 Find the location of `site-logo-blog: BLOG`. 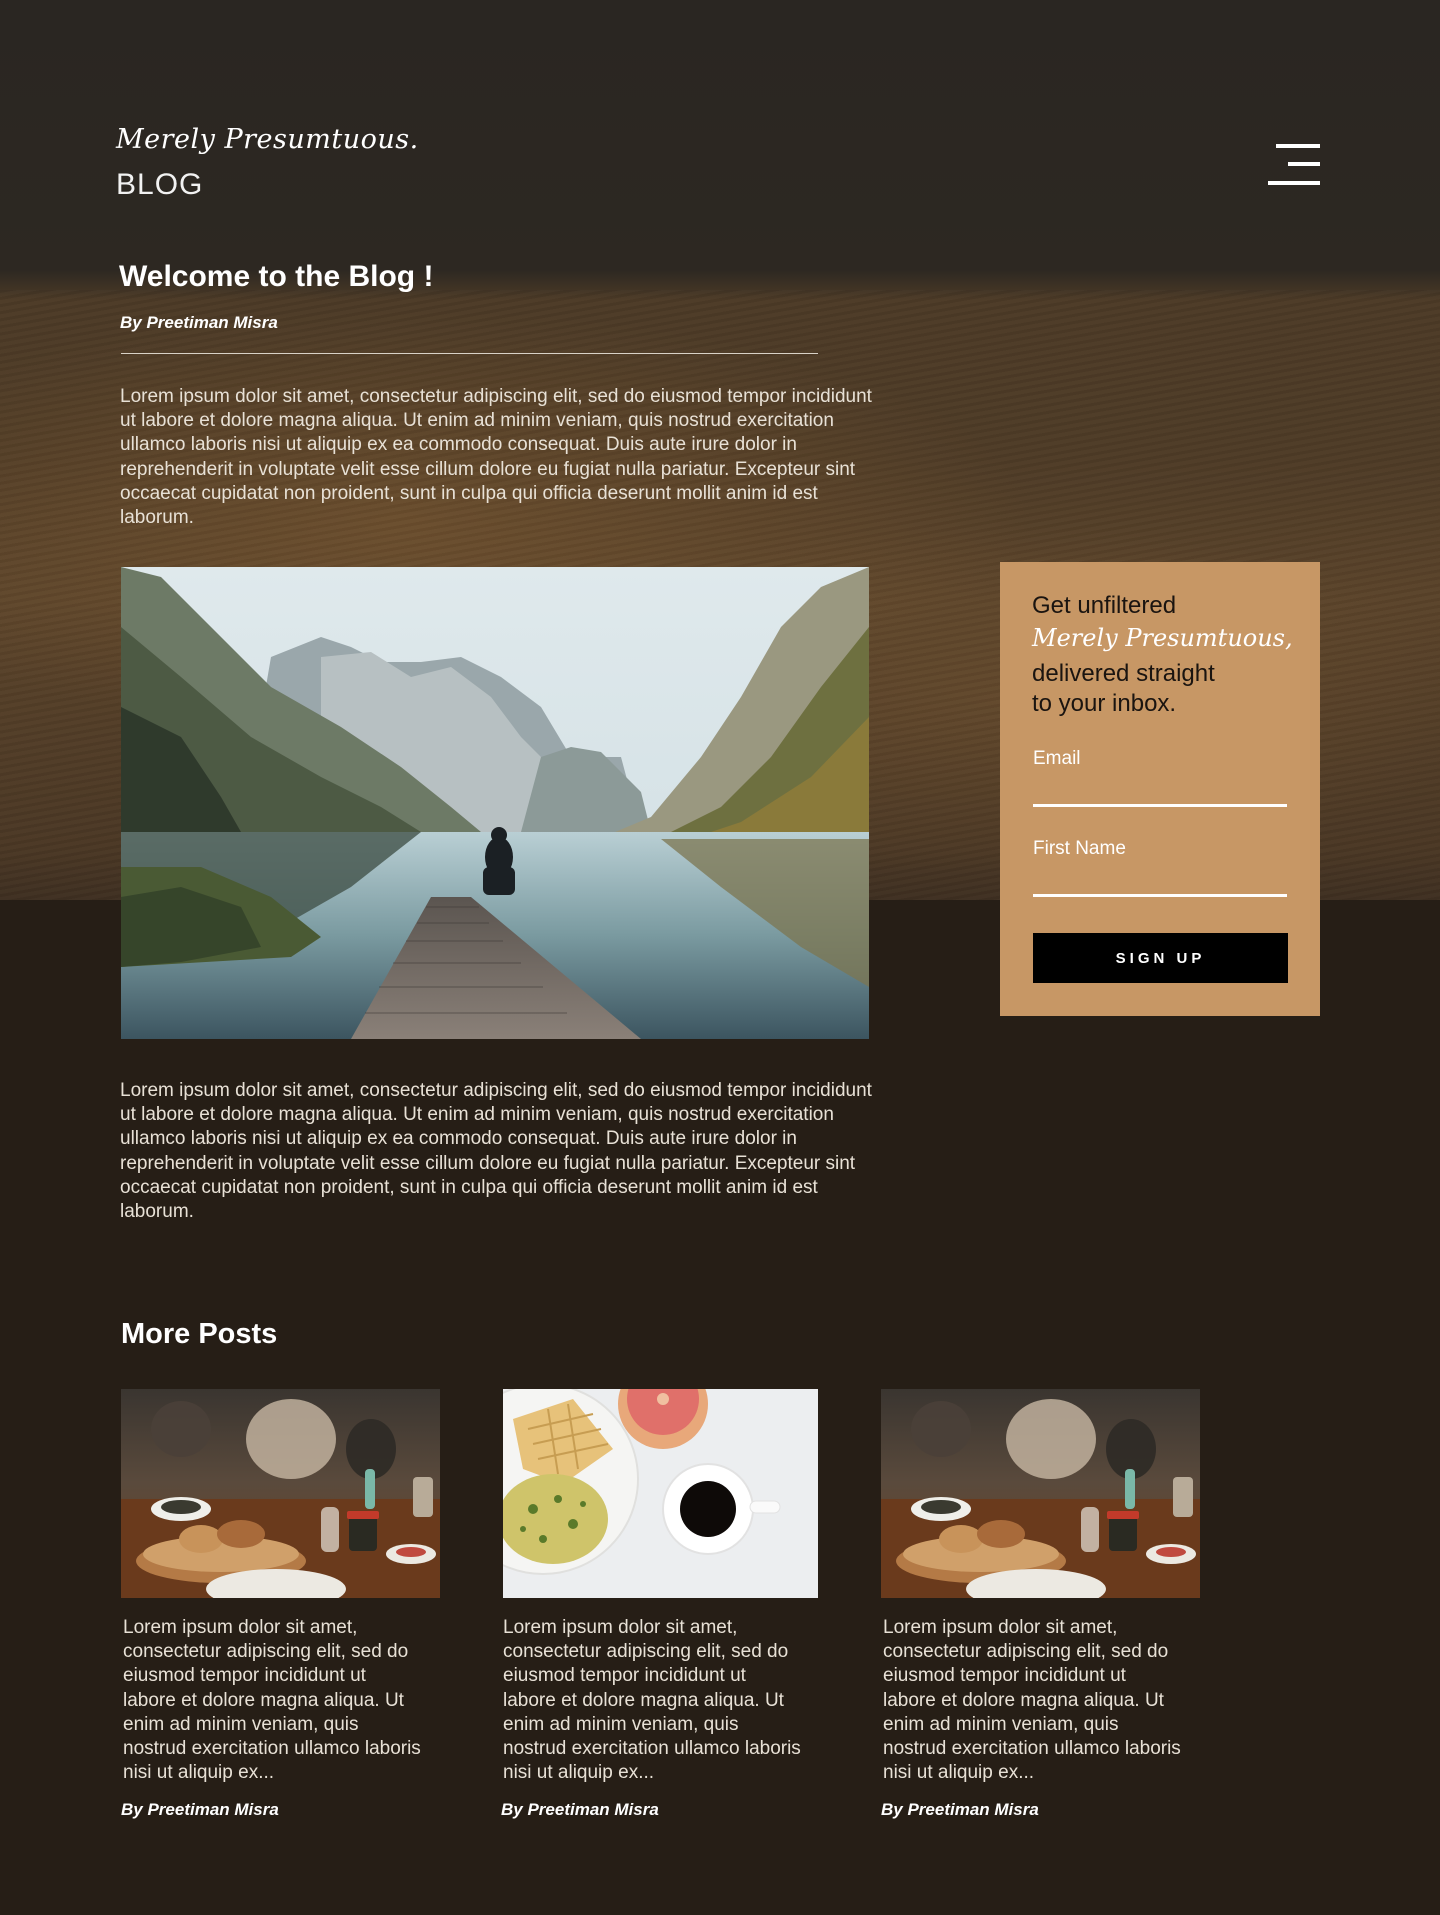

site-logo-blog: BLOG is located at coordinates (159, 185).